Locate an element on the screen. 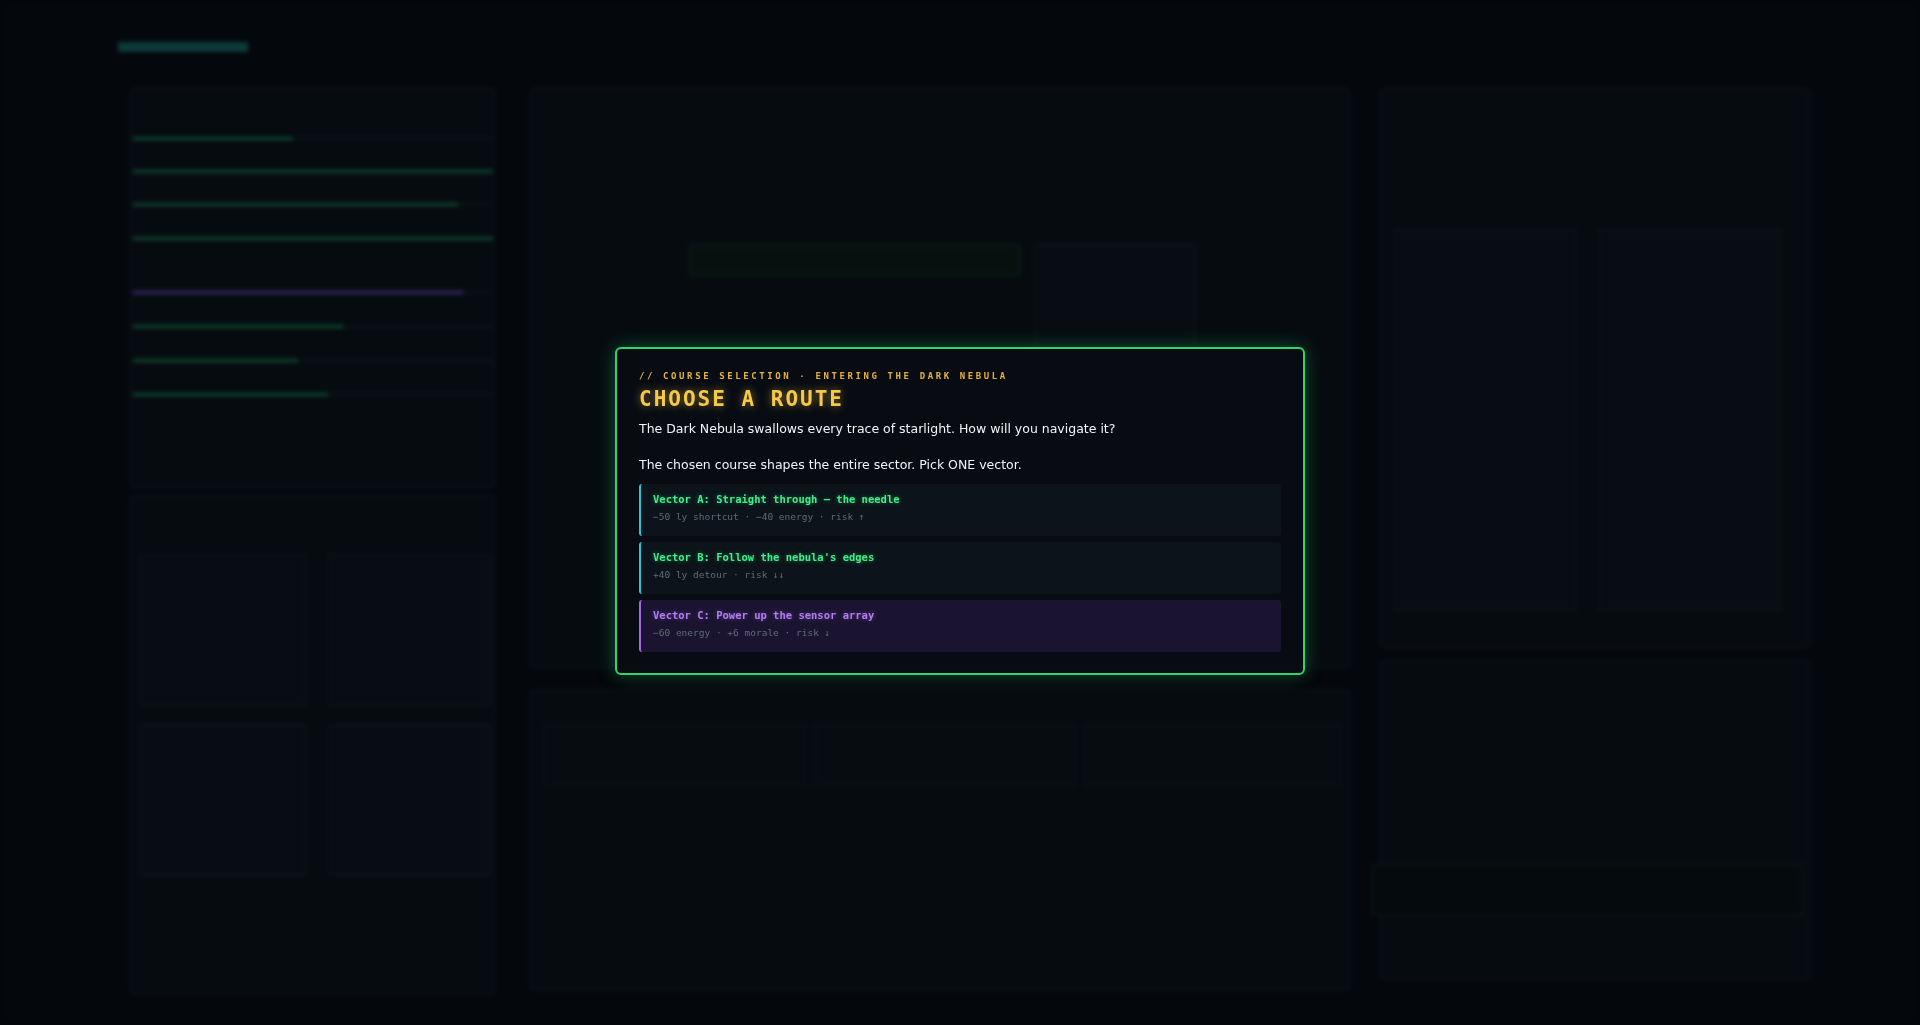 The height and width of the screenshot is (1025, 1920). dialog-kicker: // COURSE SELECTION · ENTERING THE DARK NEBULA is located at coordinates (824, 376).